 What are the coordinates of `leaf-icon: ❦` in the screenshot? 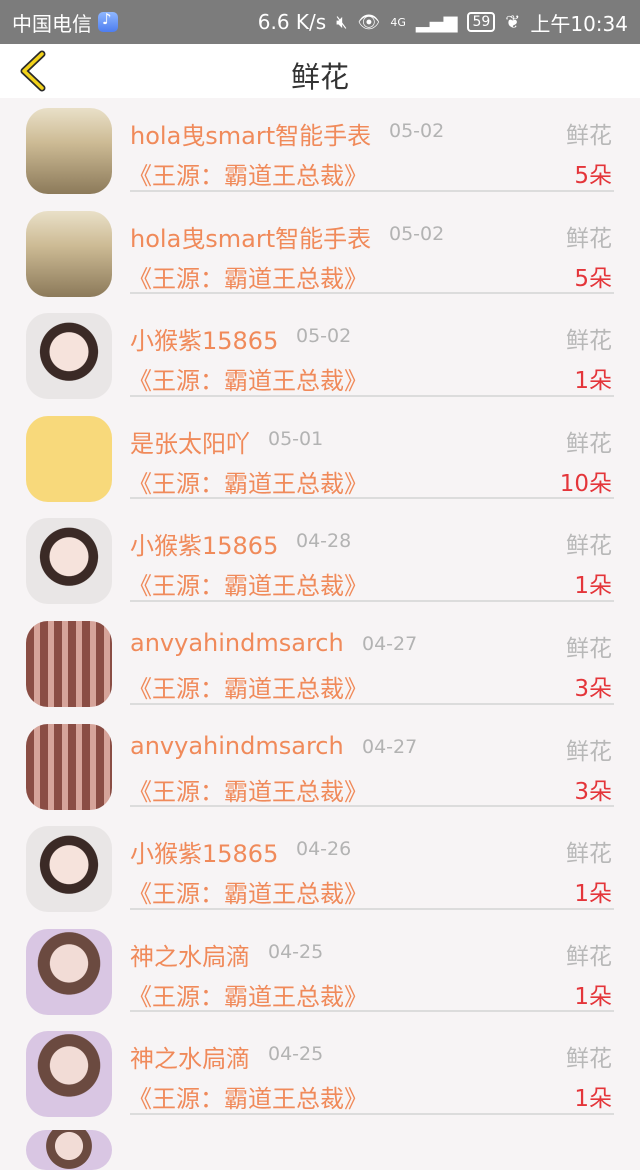 It's located at (513, 22).